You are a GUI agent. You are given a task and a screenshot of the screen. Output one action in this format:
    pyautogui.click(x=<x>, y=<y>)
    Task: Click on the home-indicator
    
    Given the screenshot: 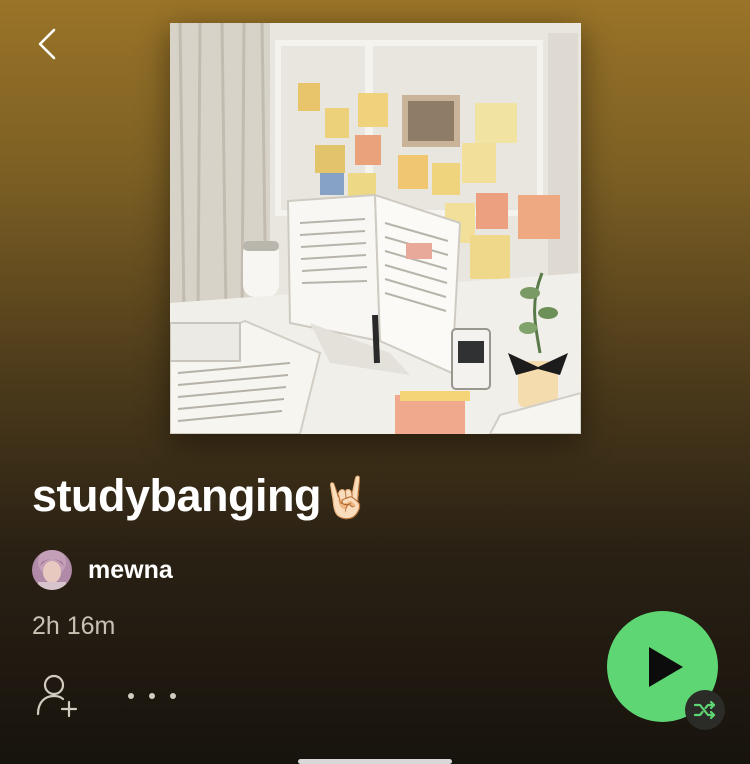 What is the action you would take?
    pyautogui.click(x=375, y=761)
    